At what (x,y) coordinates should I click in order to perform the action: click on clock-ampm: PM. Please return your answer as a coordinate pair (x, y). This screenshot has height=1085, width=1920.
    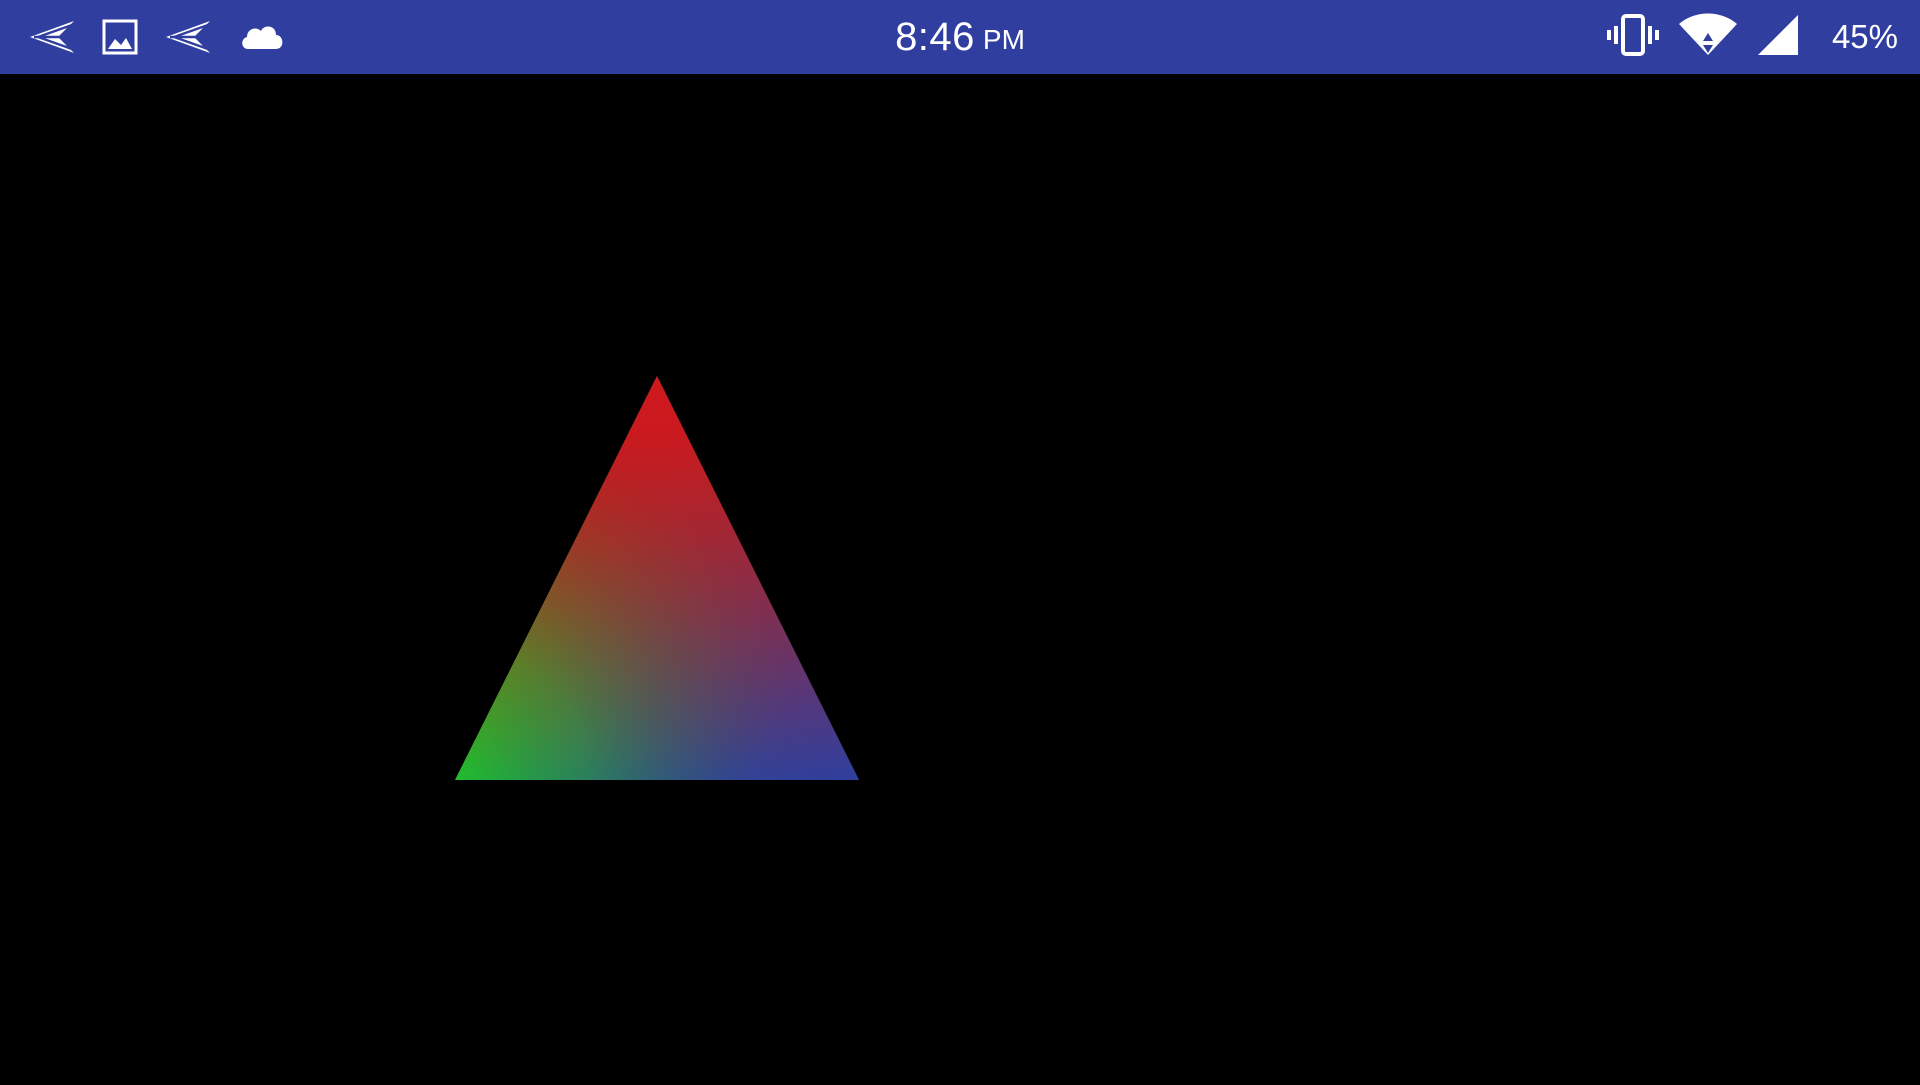
    Looking at the image, I should click on (1003, 39).